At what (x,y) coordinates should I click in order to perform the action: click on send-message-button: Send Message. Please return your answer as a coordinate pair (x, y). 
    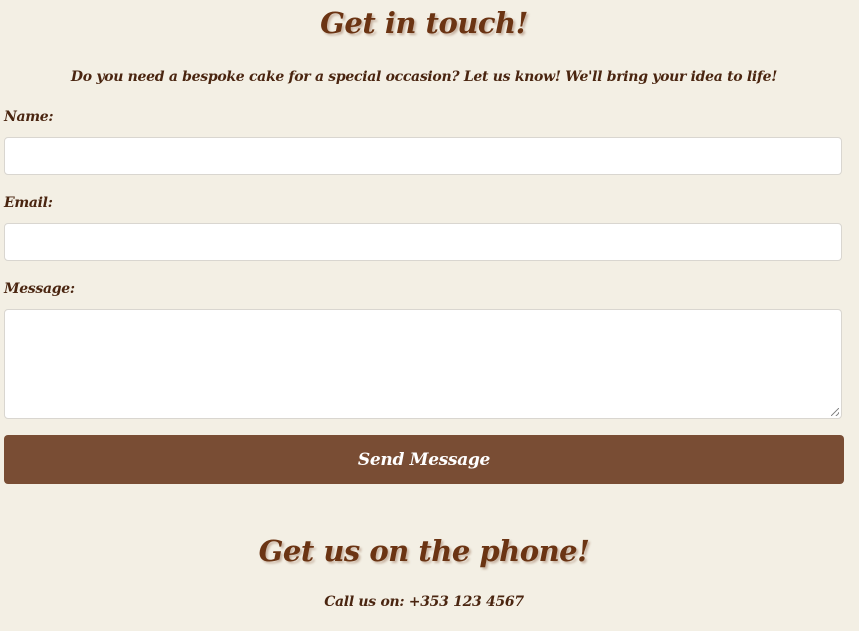
    Looking at the image, I should click on (424, 459).